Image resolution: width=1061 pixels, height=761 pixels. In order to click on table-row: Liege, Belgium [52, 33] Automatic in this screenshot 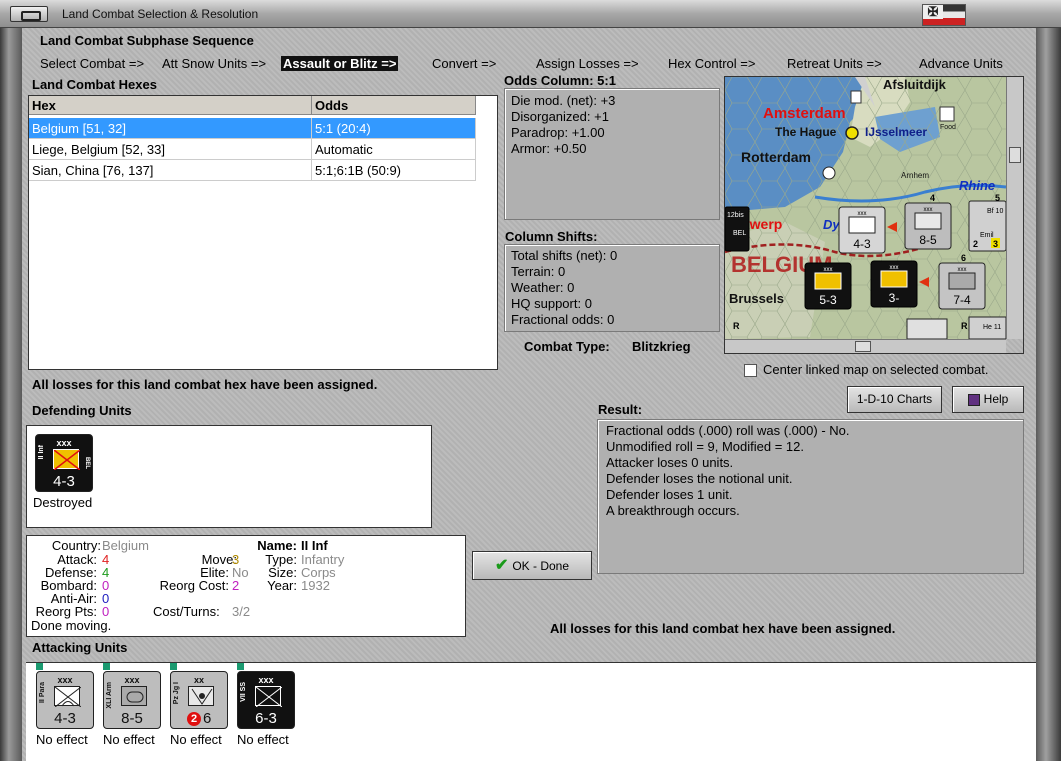, I will do `click(252, 149)`.